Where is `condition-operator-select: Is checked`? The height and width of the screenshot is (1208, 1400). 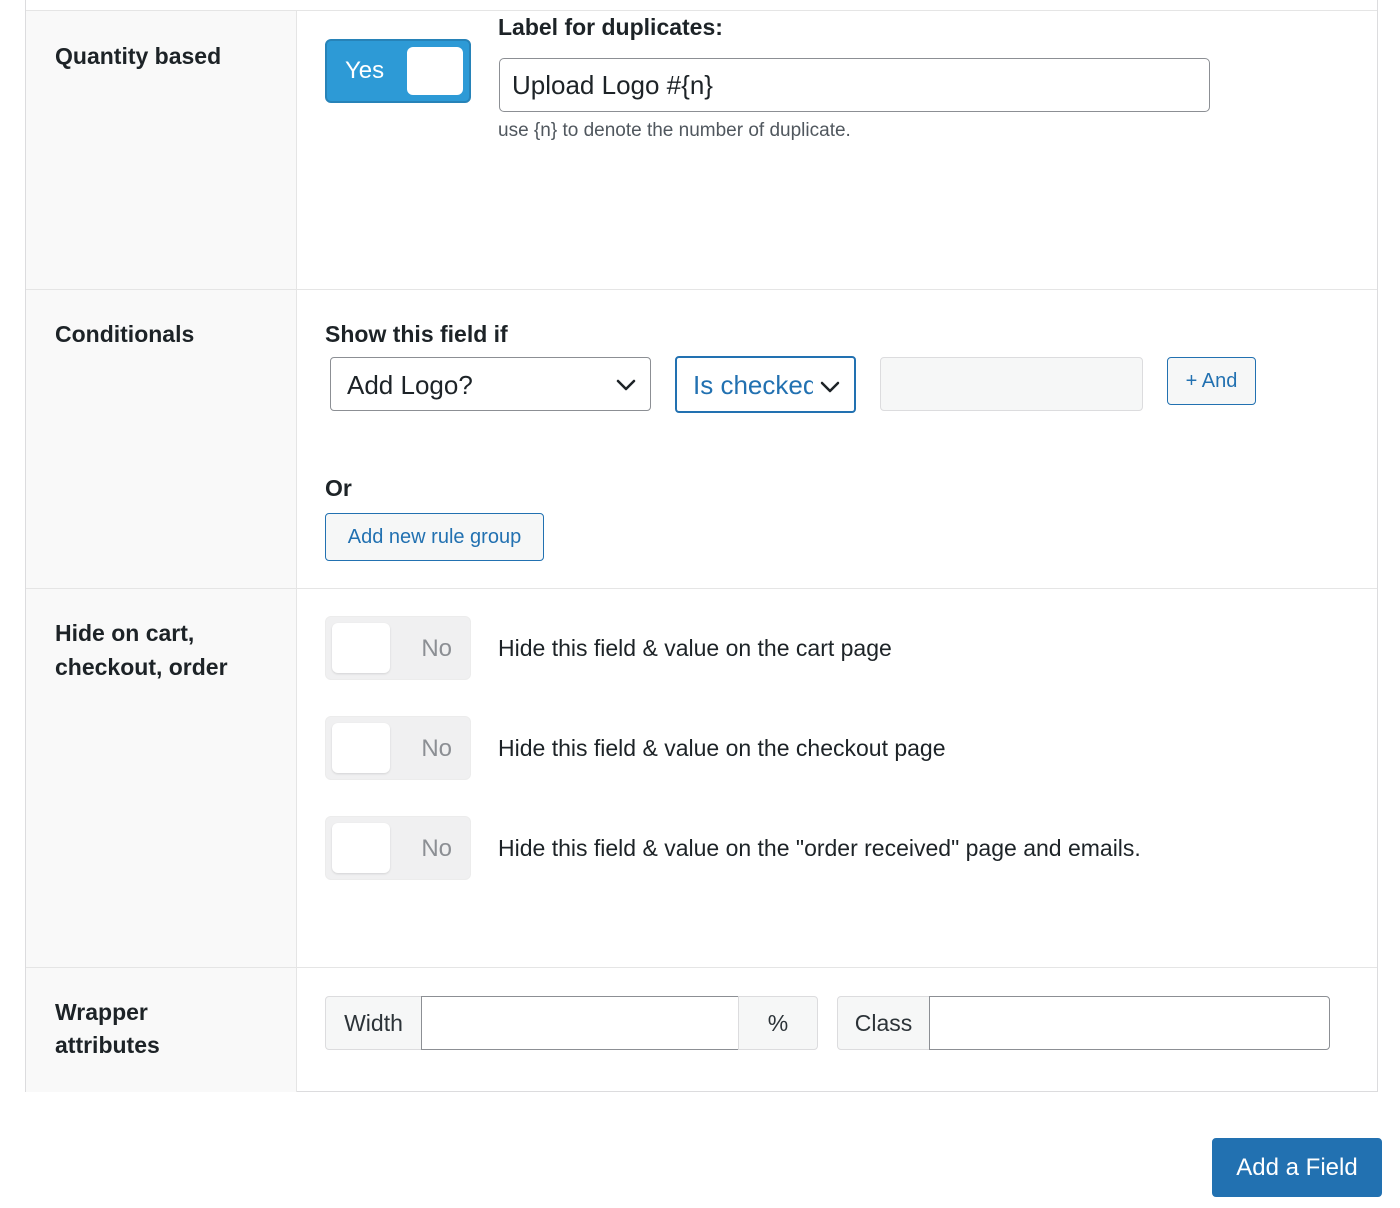
condition-operator-select: Is checked is located at coordinates (765, 384).